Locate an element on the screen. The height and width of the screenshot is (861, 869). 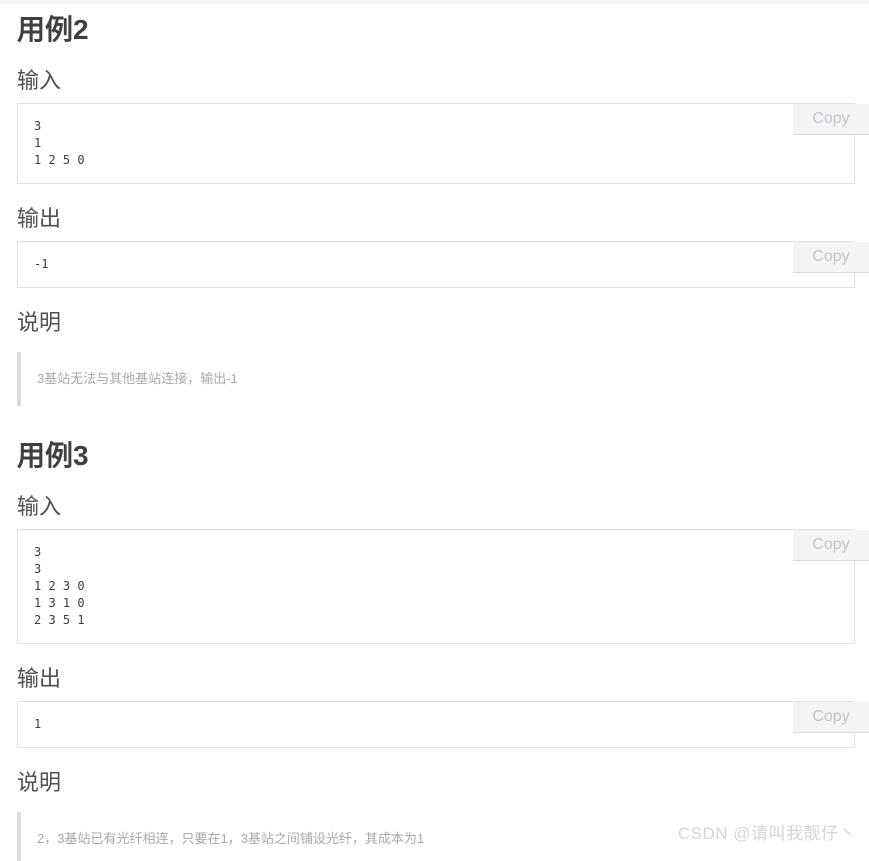
code-content-input-1: 3 1 1 2 5 0 is located at coordinates (436, 143).